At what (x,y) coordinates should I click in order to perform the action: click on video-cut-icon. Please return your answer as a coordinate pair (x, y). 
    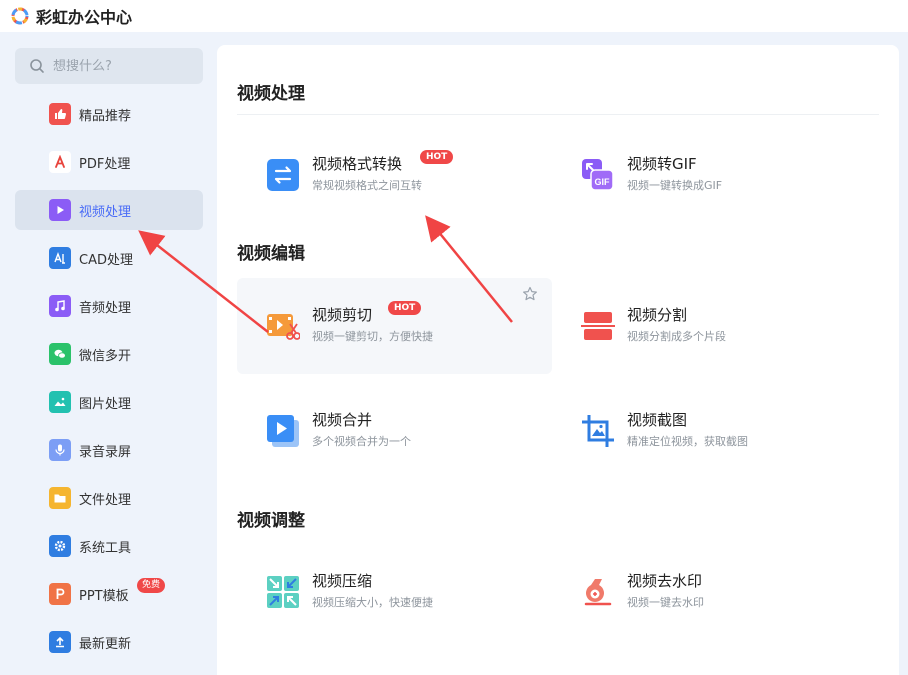
    Looking at the image, I should click on (283, 327).